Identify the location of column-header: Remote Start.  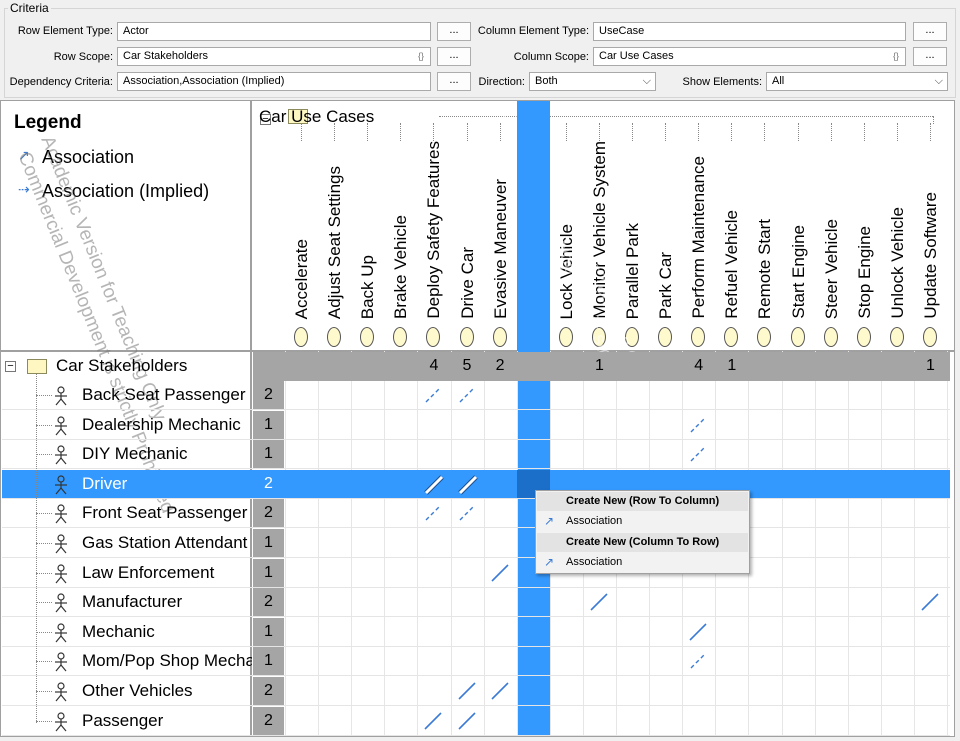
(764, 226).